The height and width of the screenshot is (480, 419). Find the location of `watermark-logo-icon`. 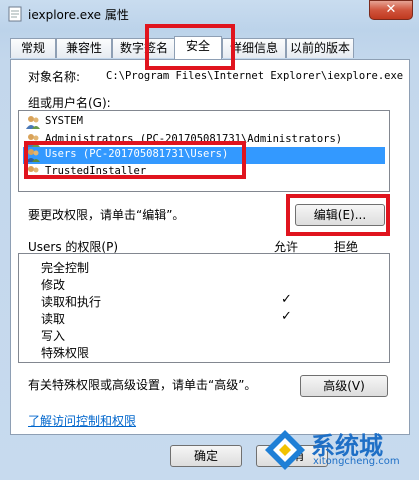

watermark-logo-icon is located at coordinates (285, 450).